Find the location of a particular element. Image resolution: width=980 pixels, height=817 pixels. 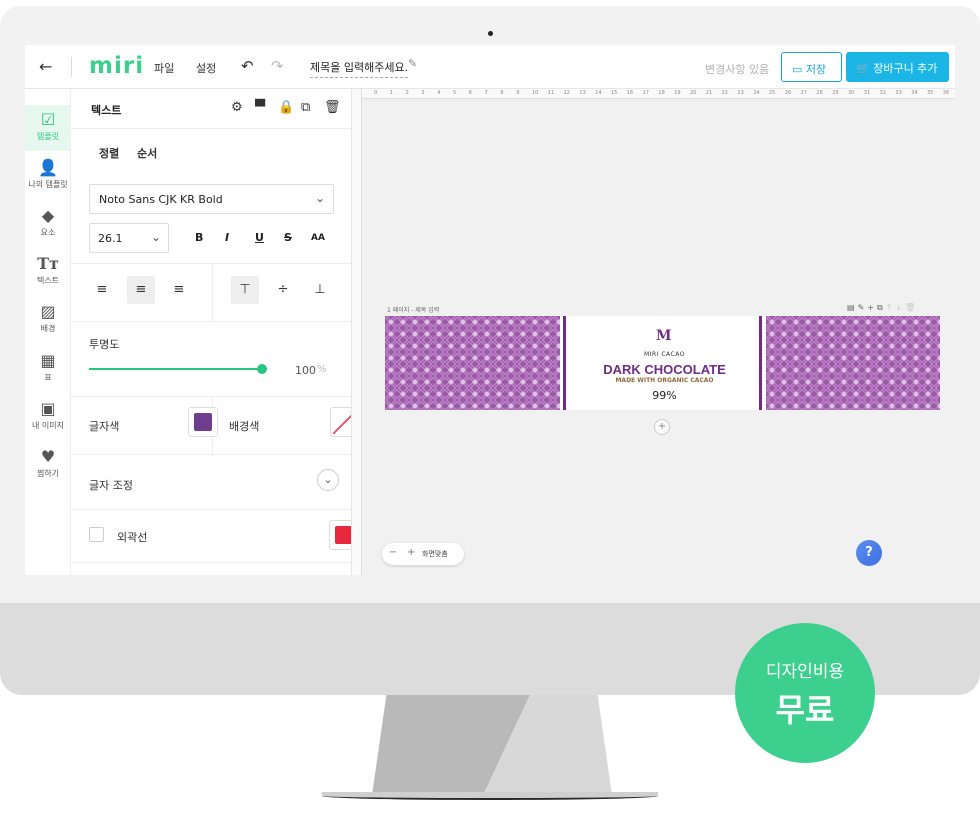

add-page-button: + is located at coordinates (662, 427).